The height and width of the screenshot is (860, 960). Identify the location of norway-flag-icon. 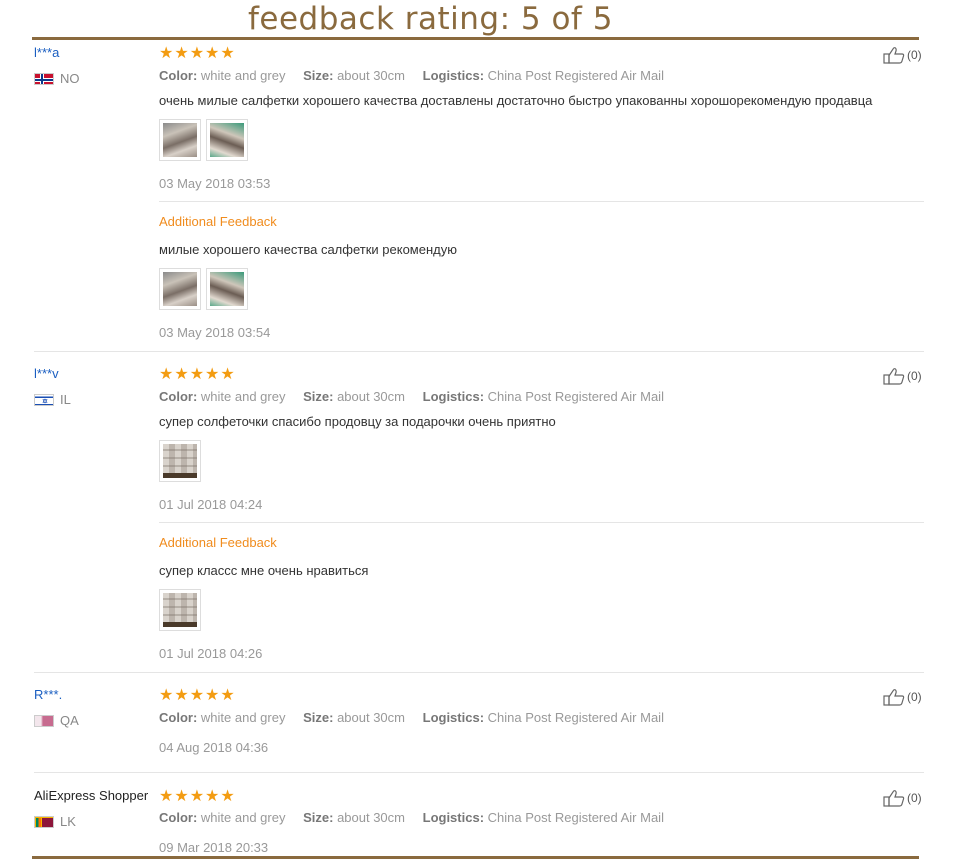
(44, 78).